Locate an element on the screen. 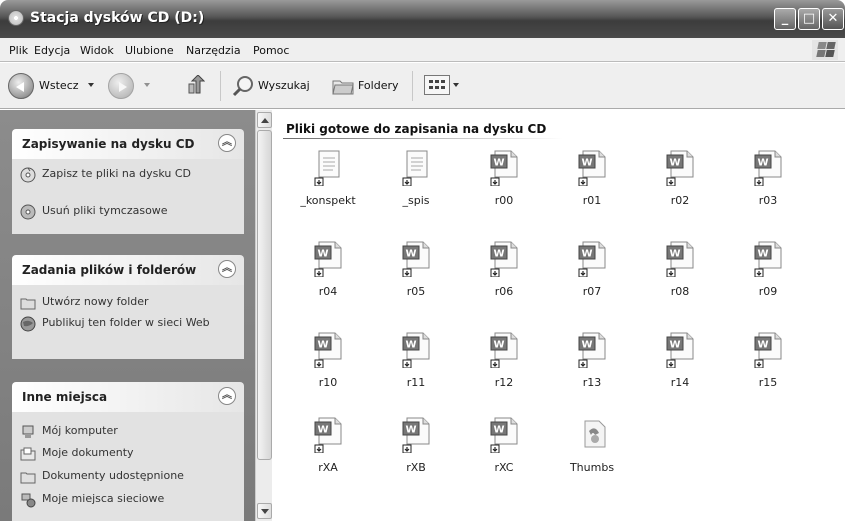 The image size is (845, 521). task-shared-documents: Dokumenty udostępnione is located at coordinates (126, 477).